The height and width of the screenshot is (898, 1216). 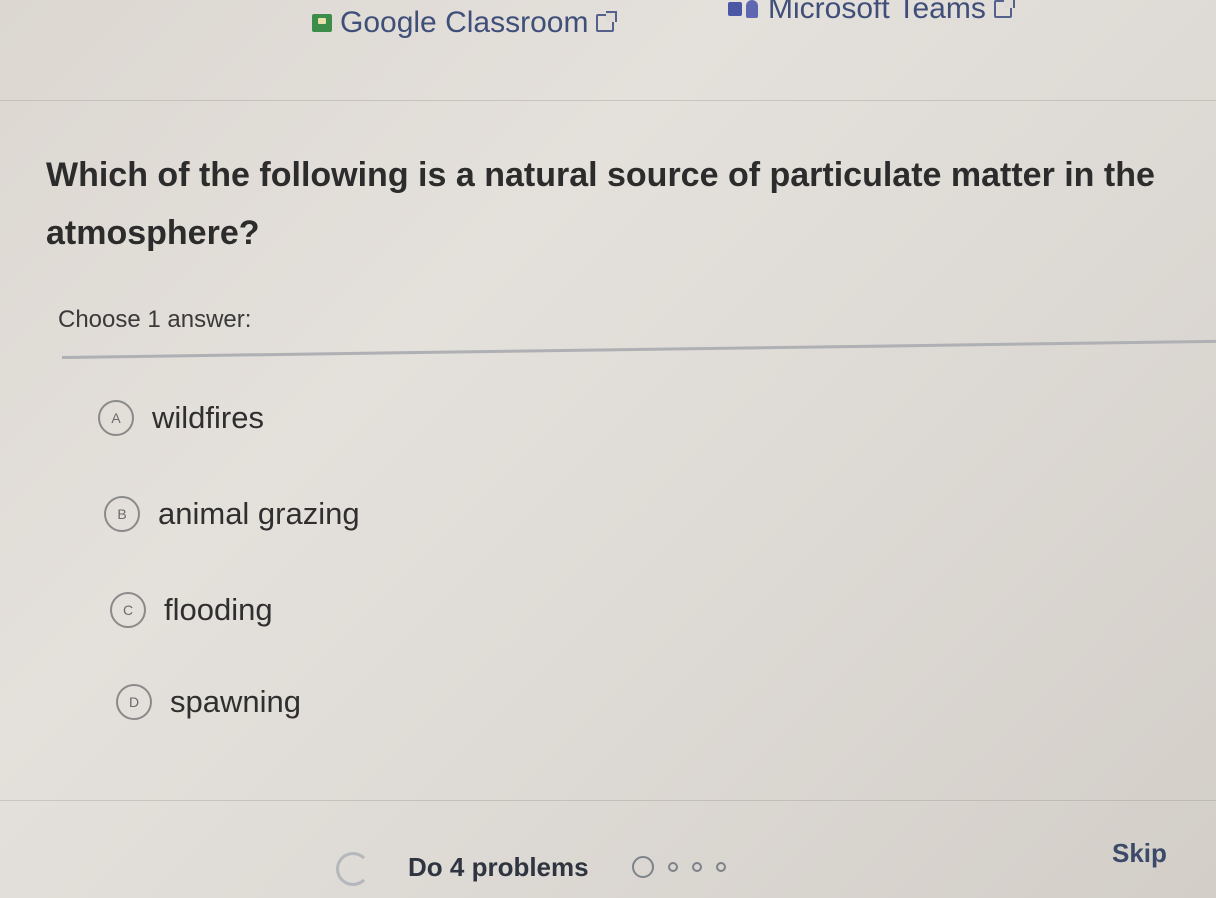 I want to click on google-classroom-icon, so click(x=322, y=23).